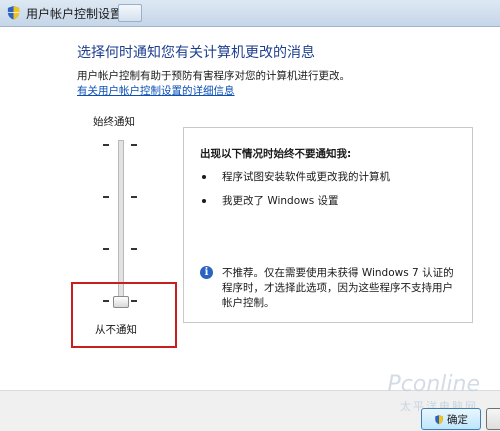 The image size is (500, 431). What do you see at coordinates (457, 419) in the screenshot?
I see `ok-button-label: 确定` at bounding box center [457, 419].